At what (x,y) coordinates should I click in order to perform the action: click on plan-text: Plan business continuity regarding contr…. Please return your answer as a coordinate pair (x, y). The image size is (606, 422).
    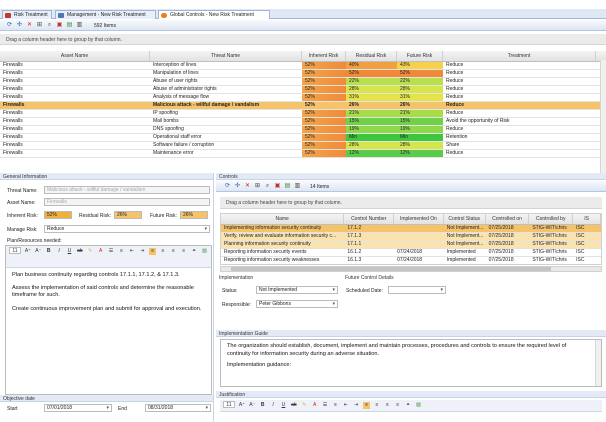
    Looking at the image, I should click on (108, 292).